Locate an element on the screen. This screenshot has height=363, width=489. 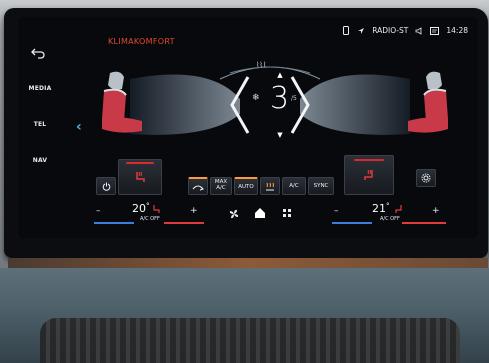
fan-icon: ❄ is located at coordinates (256, 98).